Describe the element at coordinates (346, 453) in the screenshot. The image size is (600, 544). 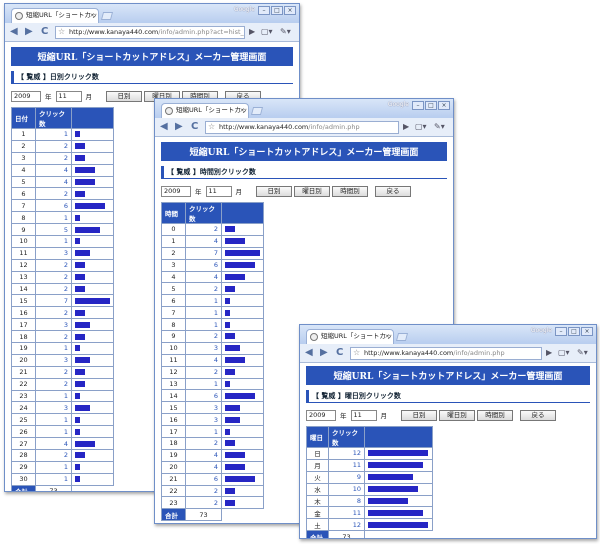
I see `row-count: 12` at that location.